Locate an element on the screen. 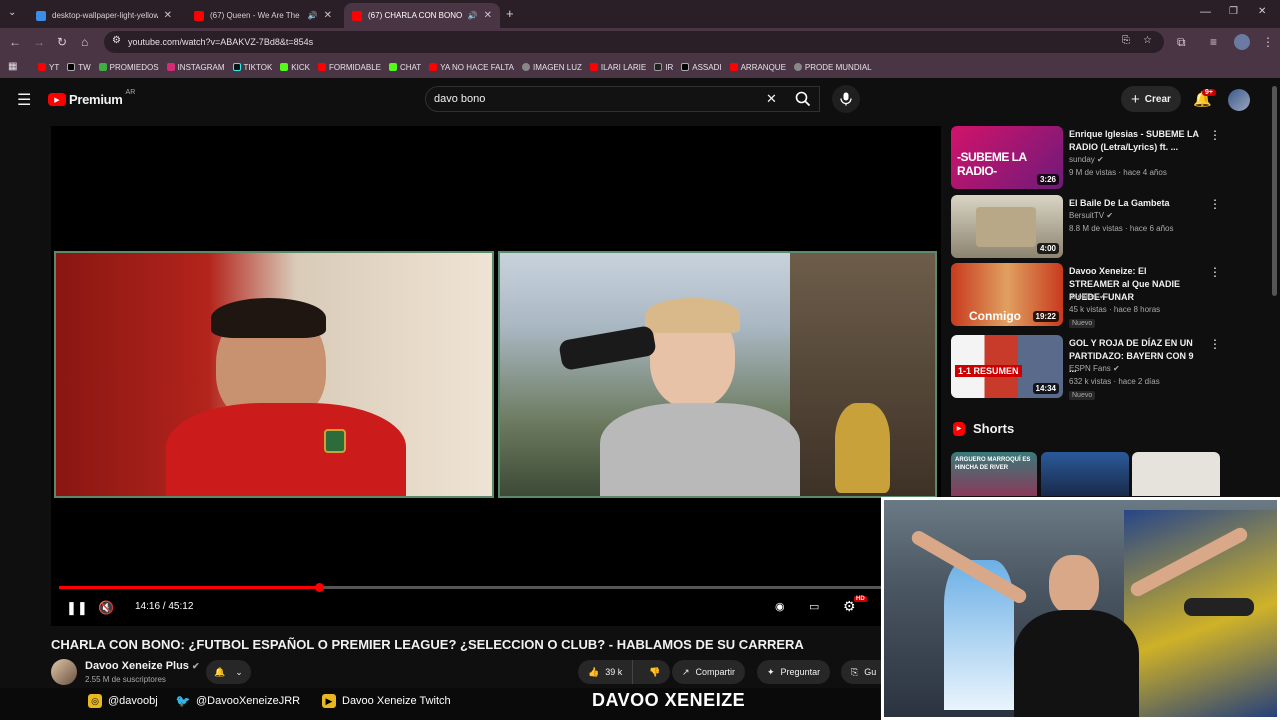 This screenshot has height=720, width=1280. suggestion-channel: BersuitTV ✔ is located at coordinates (1091, 215).